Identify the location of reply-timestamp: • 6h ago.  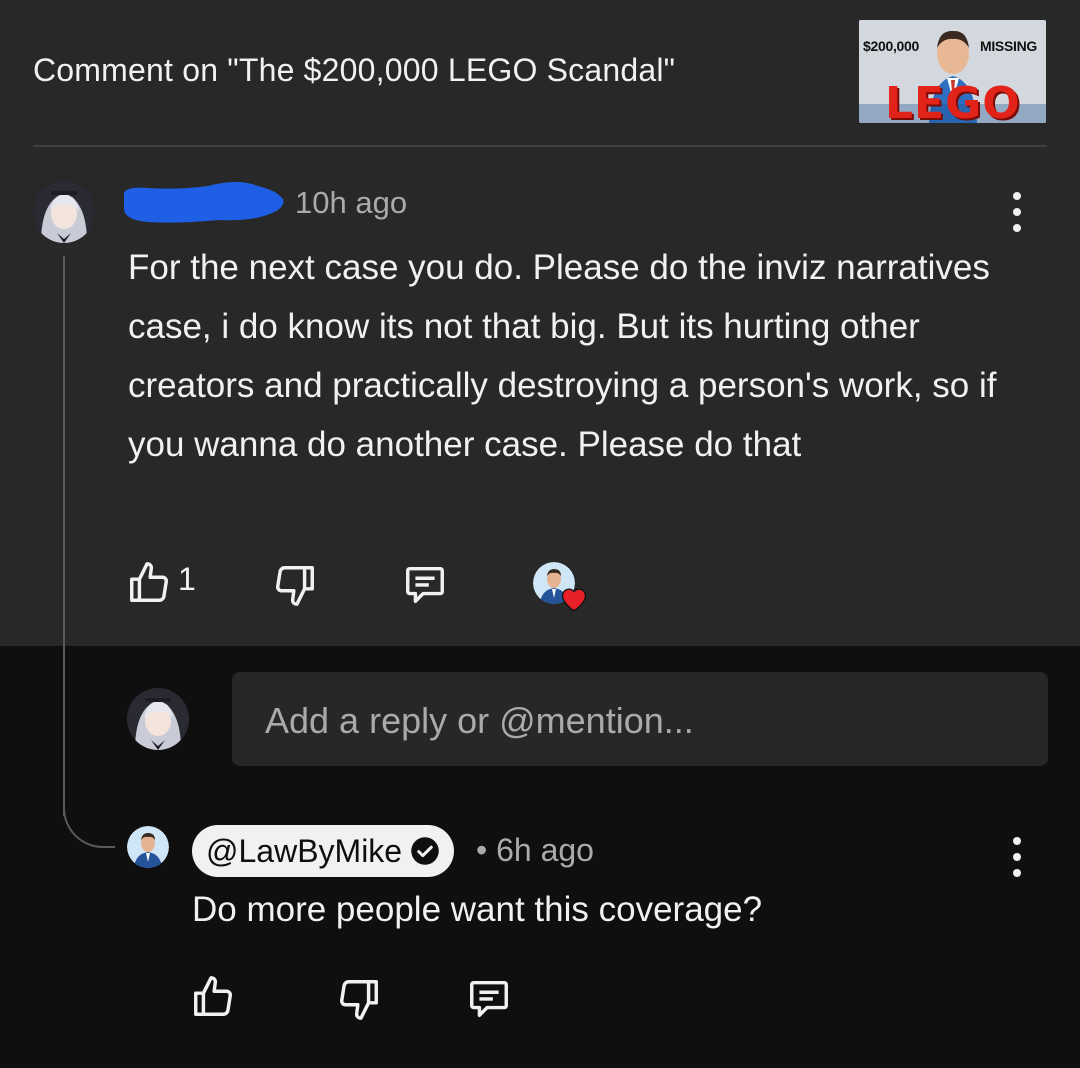
(535, 850).